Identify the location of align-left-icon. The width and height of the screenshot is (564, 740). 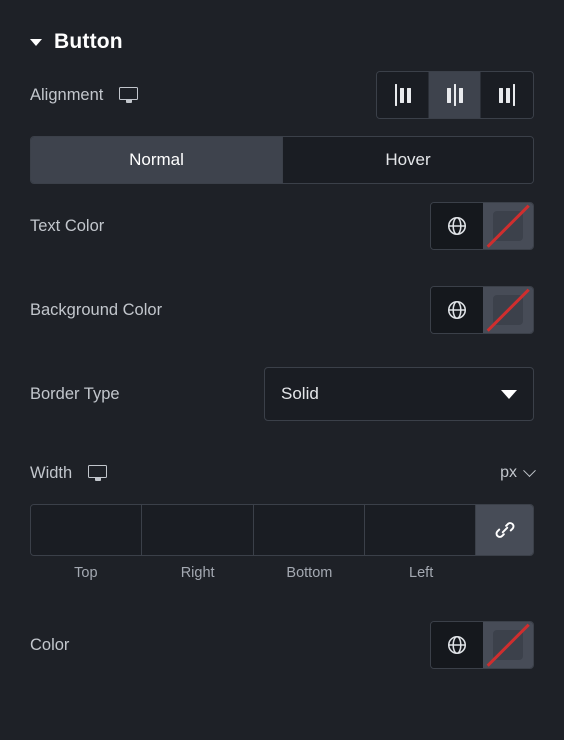
(402, 95).